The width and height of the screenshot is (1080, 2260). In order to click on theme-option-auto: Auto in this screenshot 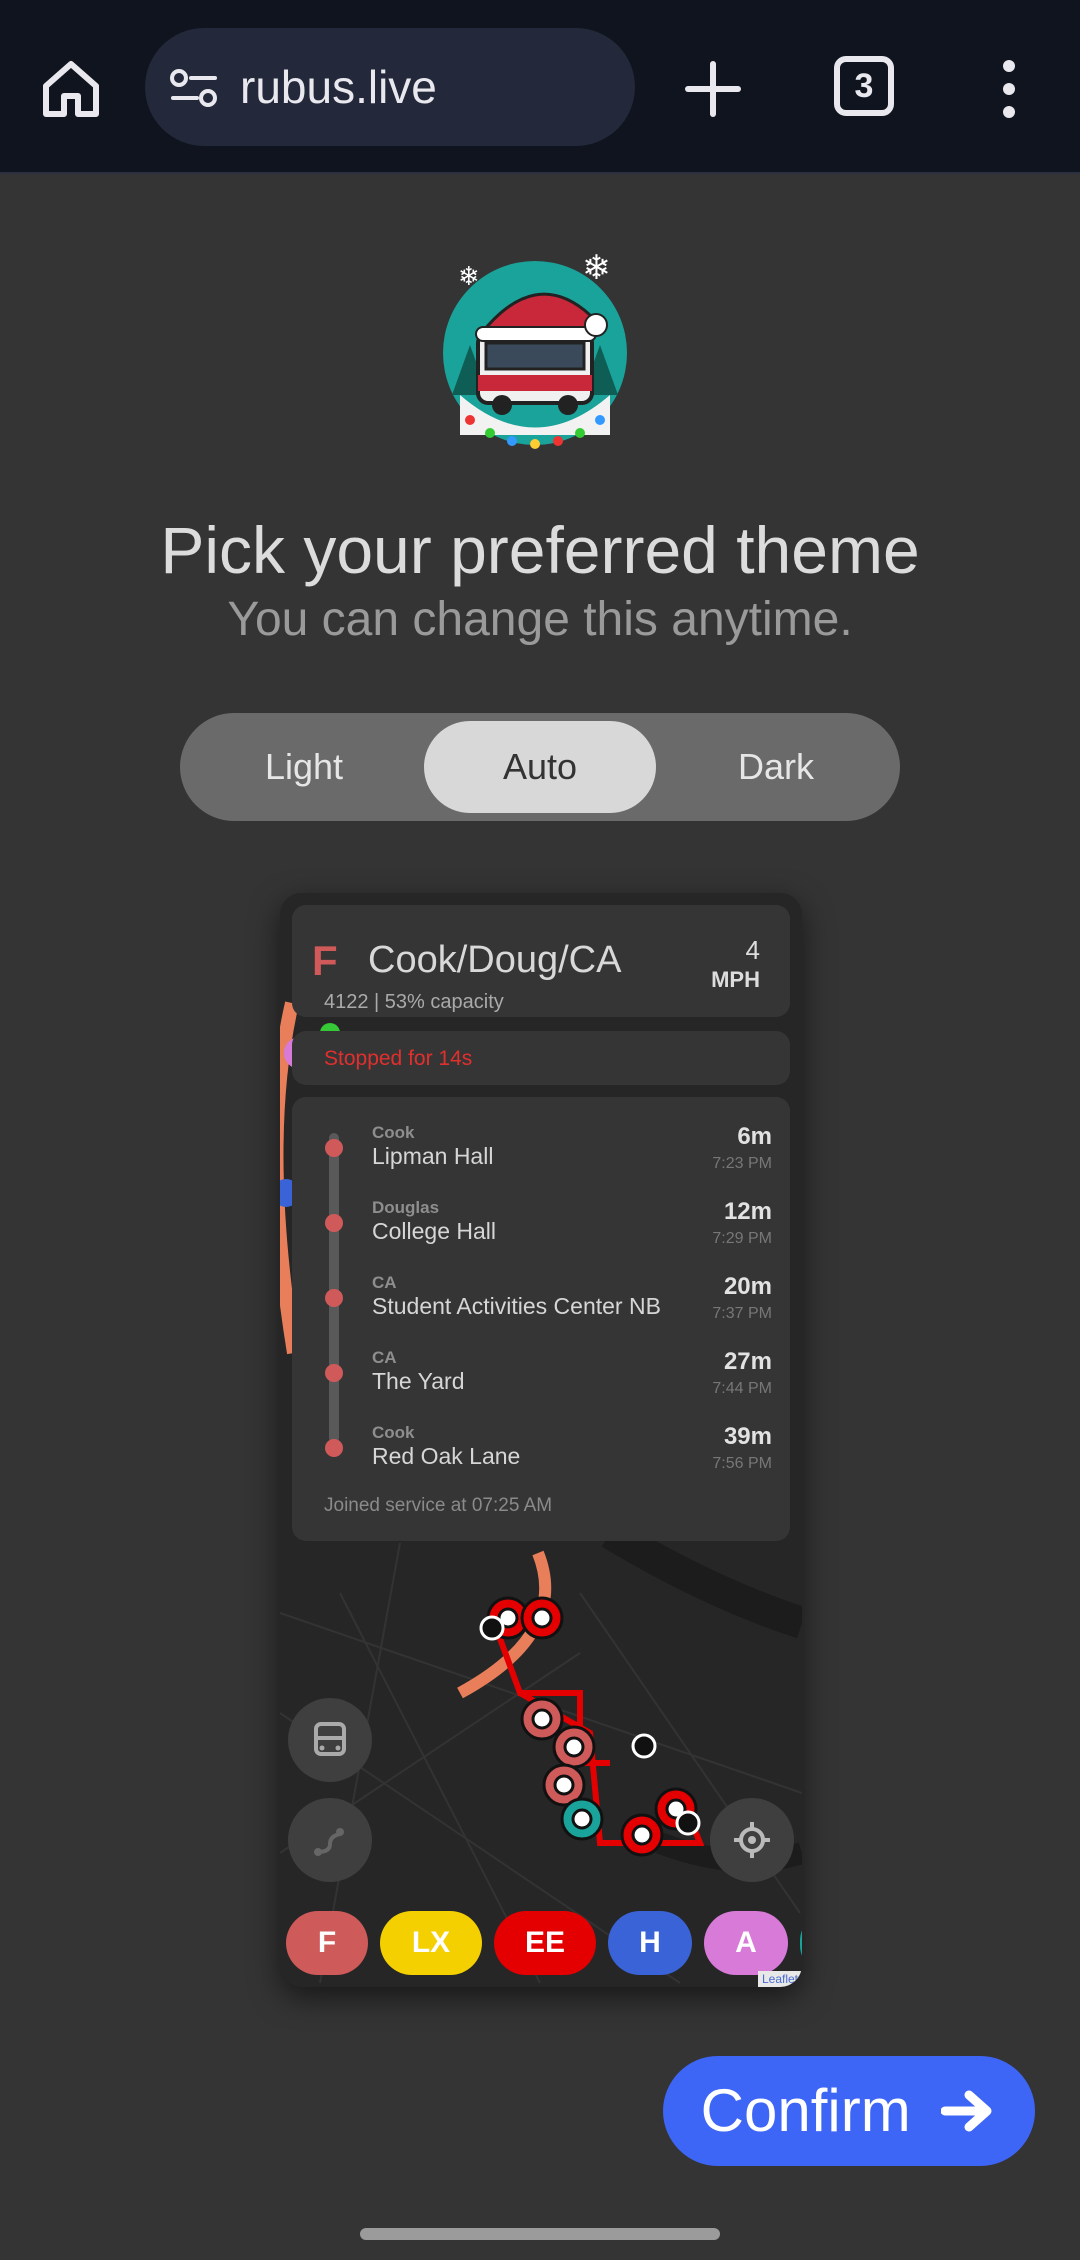, I will do `click(540, 767)`.